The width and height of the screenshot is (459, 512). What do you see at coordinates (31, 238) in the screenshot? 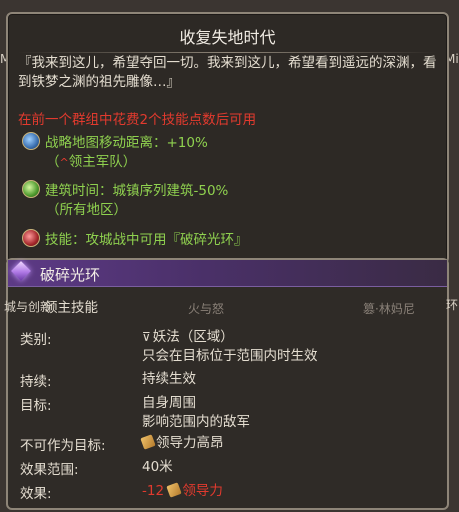
I see `skill-icon` at bounding box center [31, 238].